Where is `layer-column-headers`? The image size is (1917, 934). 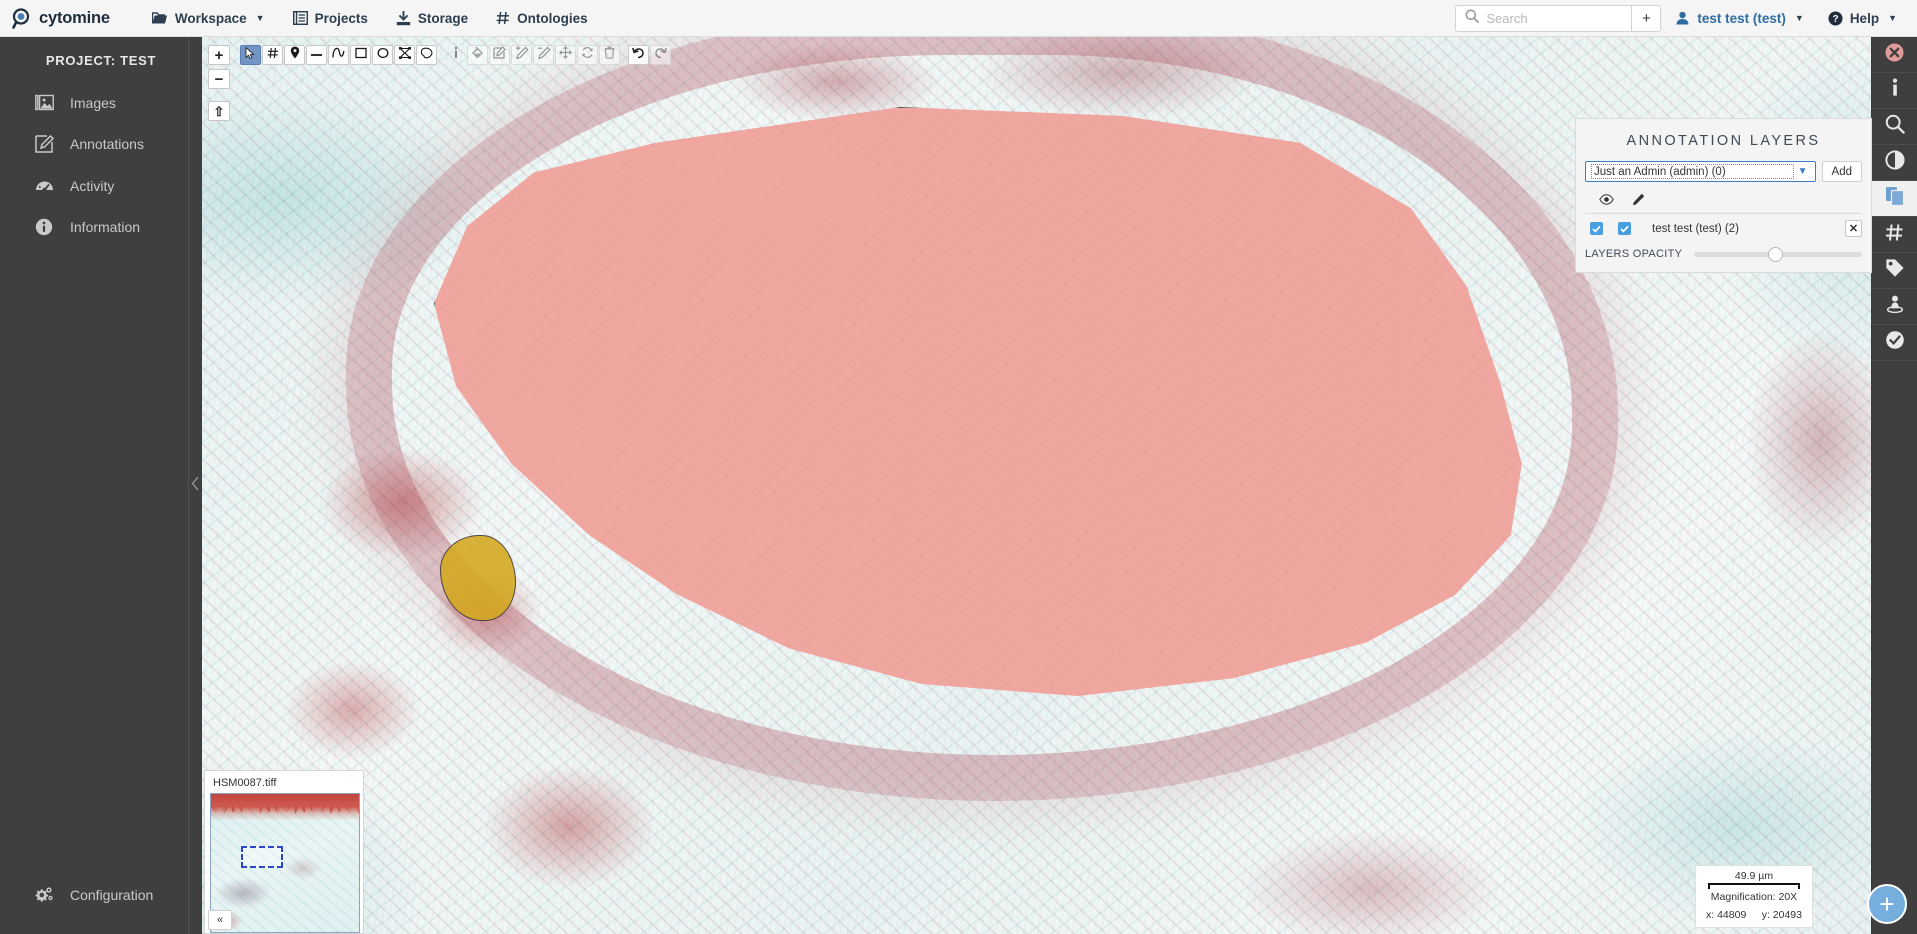
layer-column-headers is located at coordinates (1723, 202).